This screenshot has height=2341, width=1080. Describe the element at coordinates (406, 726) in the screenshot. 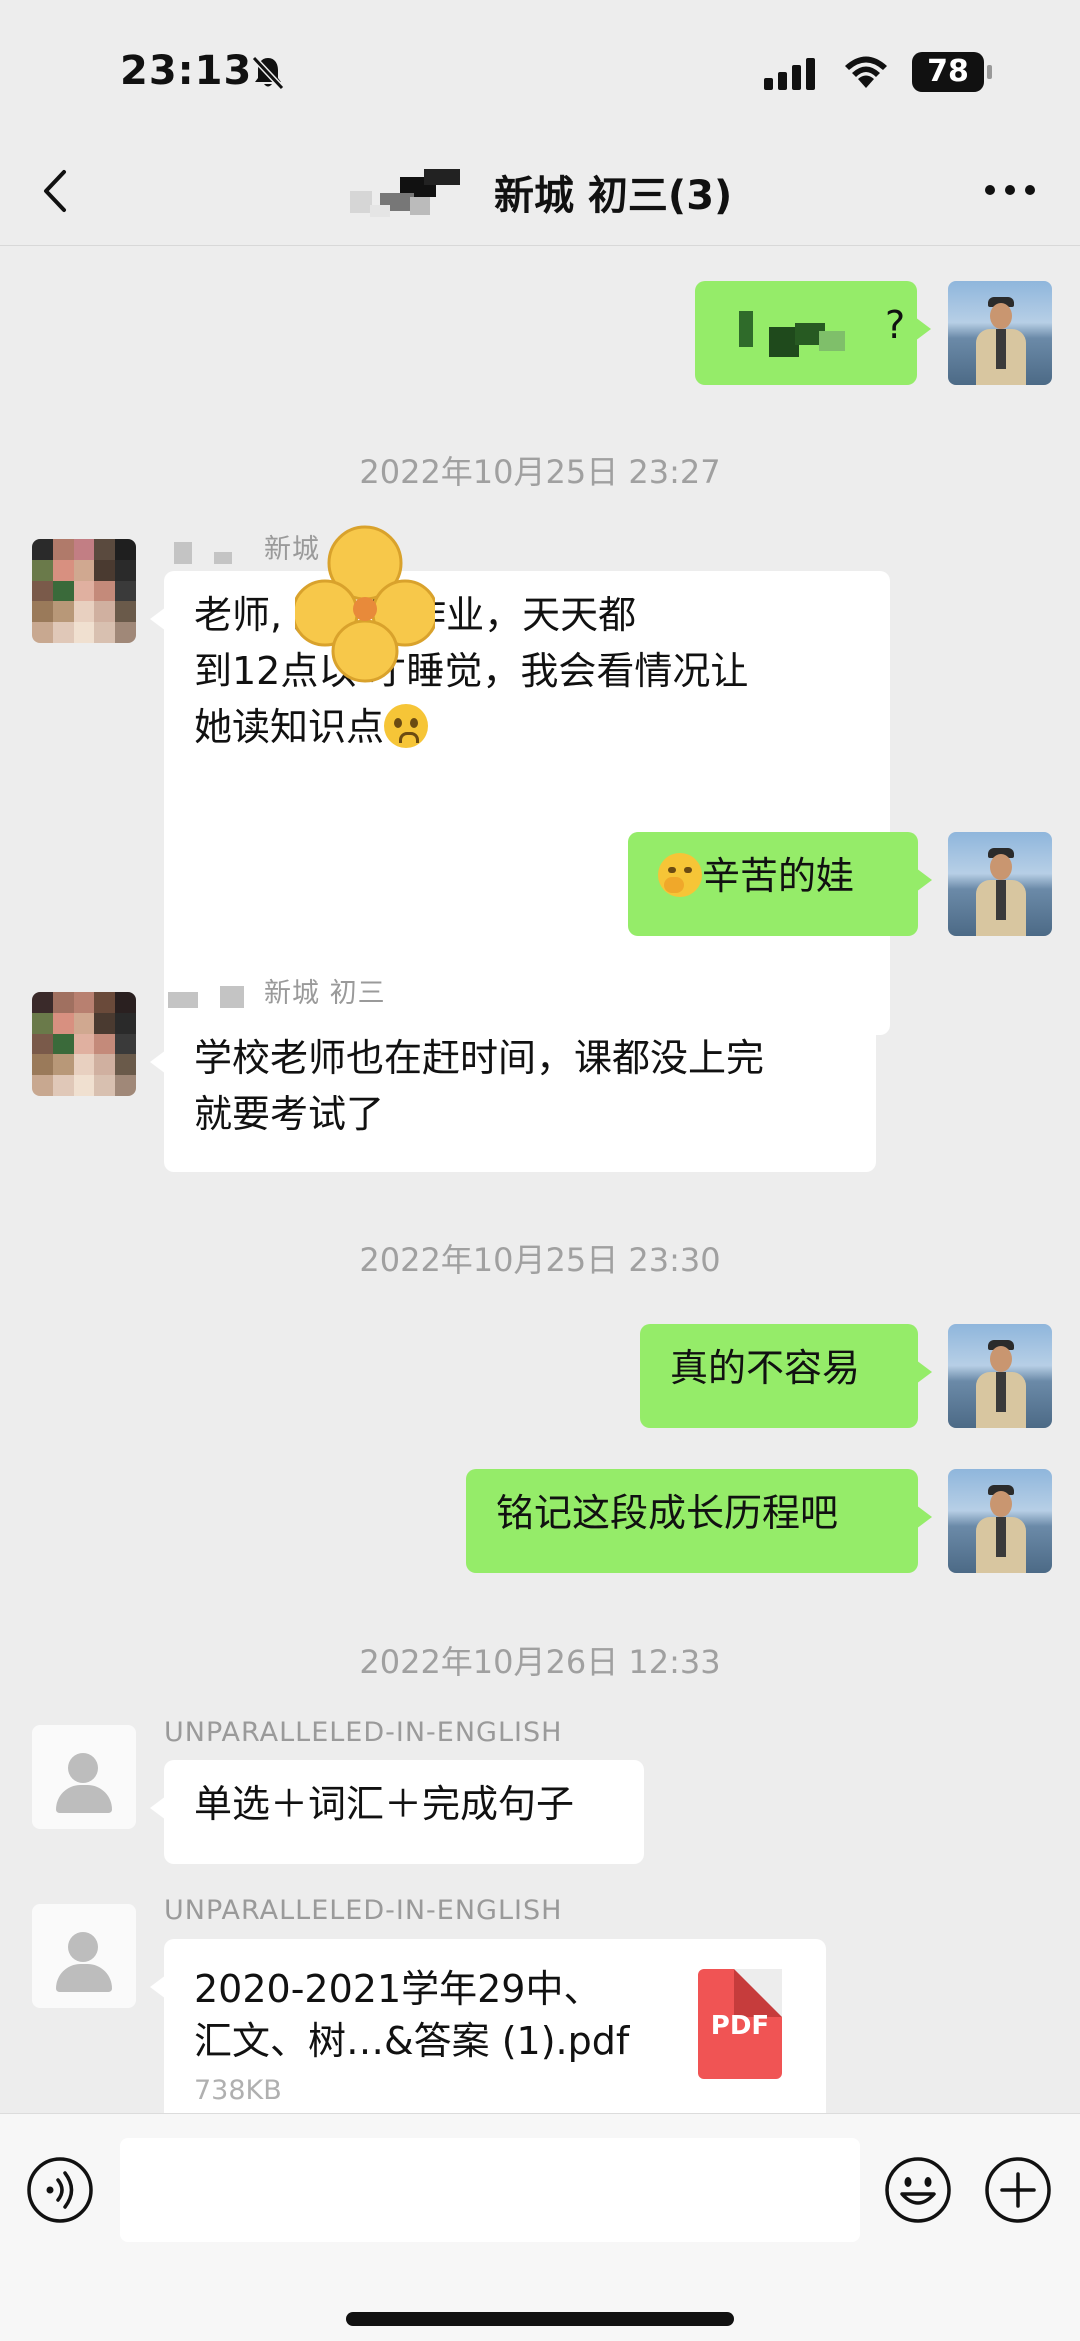

I see `crying-emoji-icon` at that location.